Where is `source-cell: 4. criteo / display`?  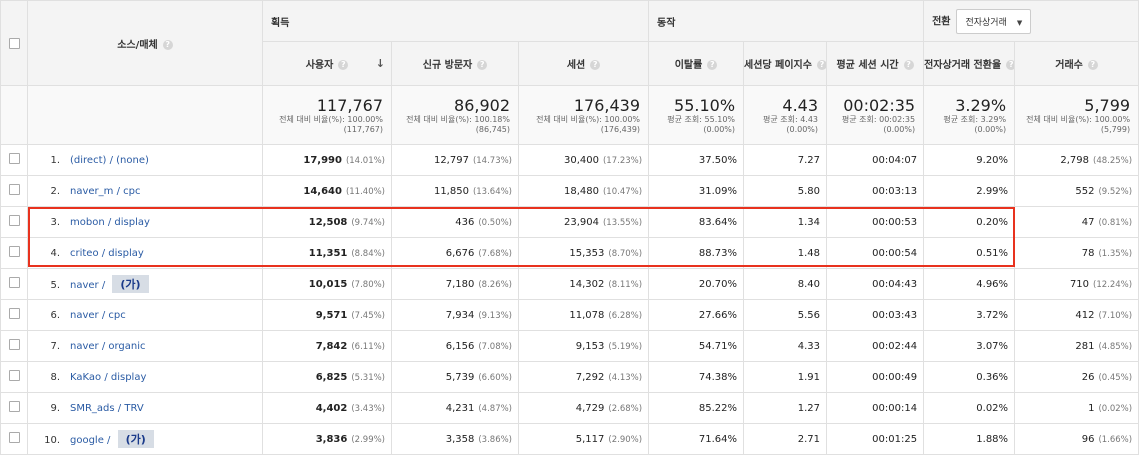
source-cell: 4. criteo / display is located at coordinates (145, 253).